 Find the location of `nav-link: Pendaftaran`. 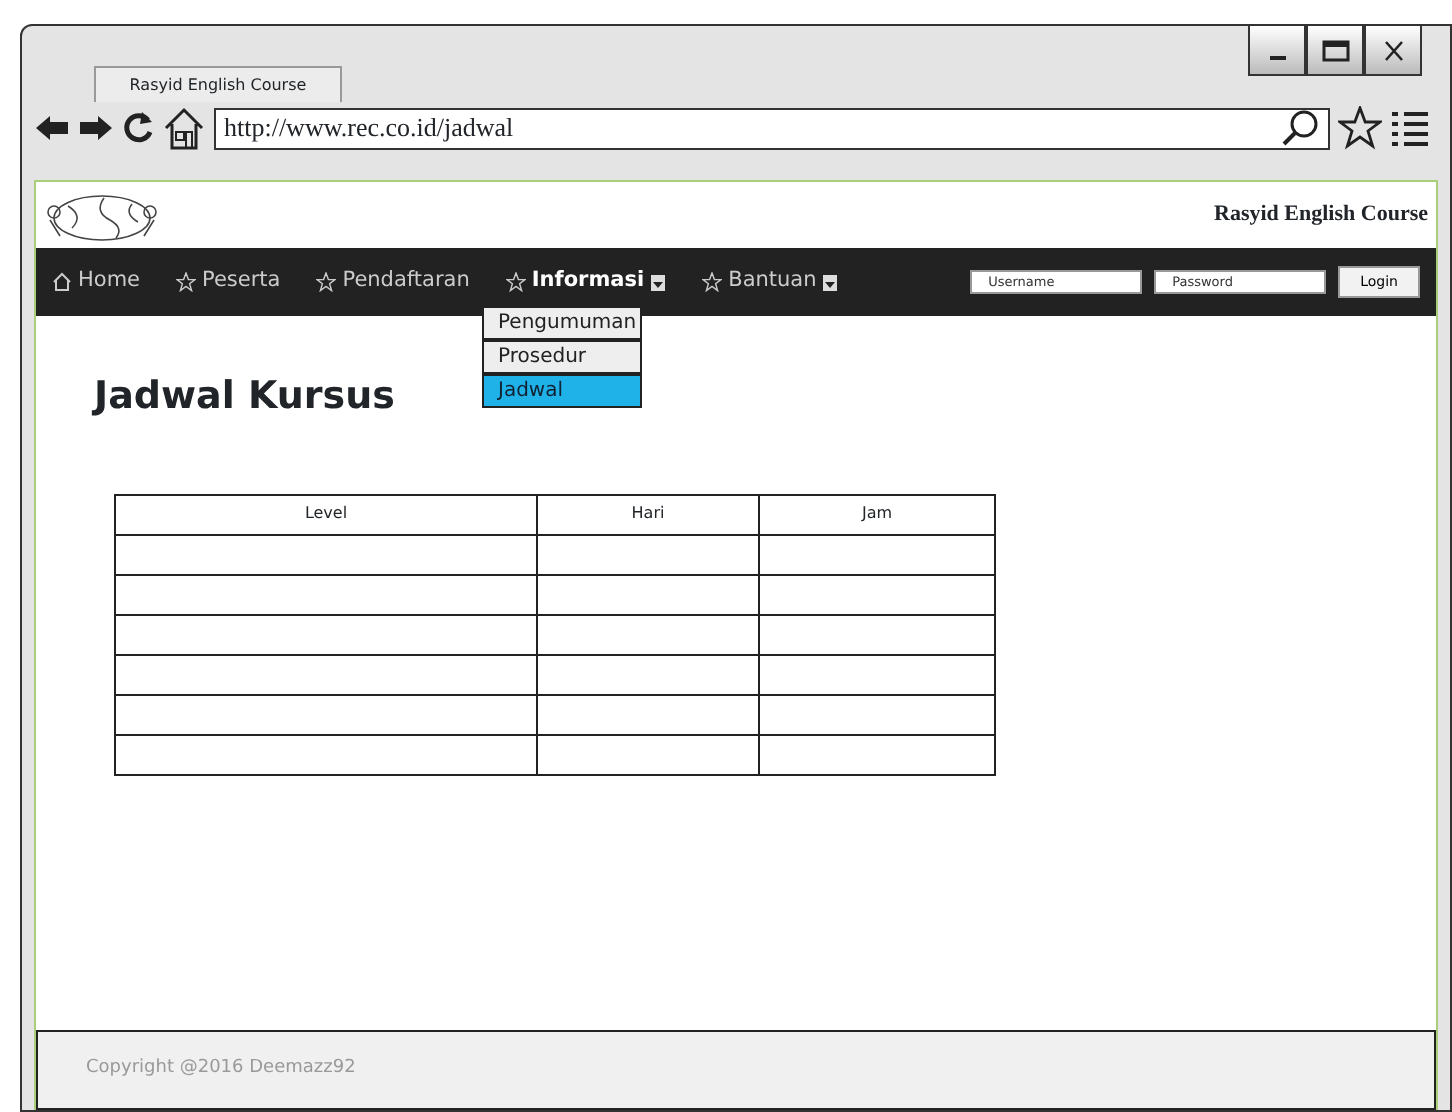

nav-link: Pendaftaran is located at coordinates (393, 282).